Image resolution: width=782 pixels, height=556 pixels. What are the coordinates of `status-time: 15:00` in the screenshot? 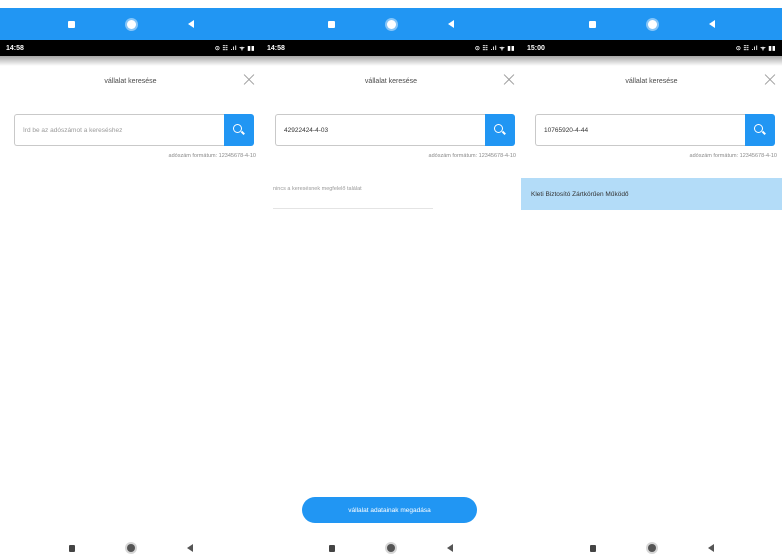 It's located at (536, 48).